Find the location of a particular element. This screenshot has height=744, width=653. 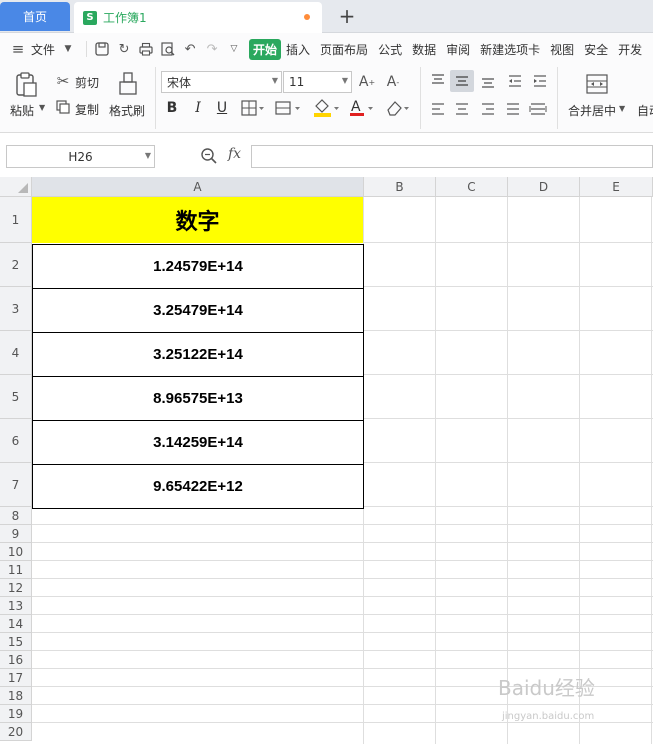

paste-icon is located at coordinates (26, 85).